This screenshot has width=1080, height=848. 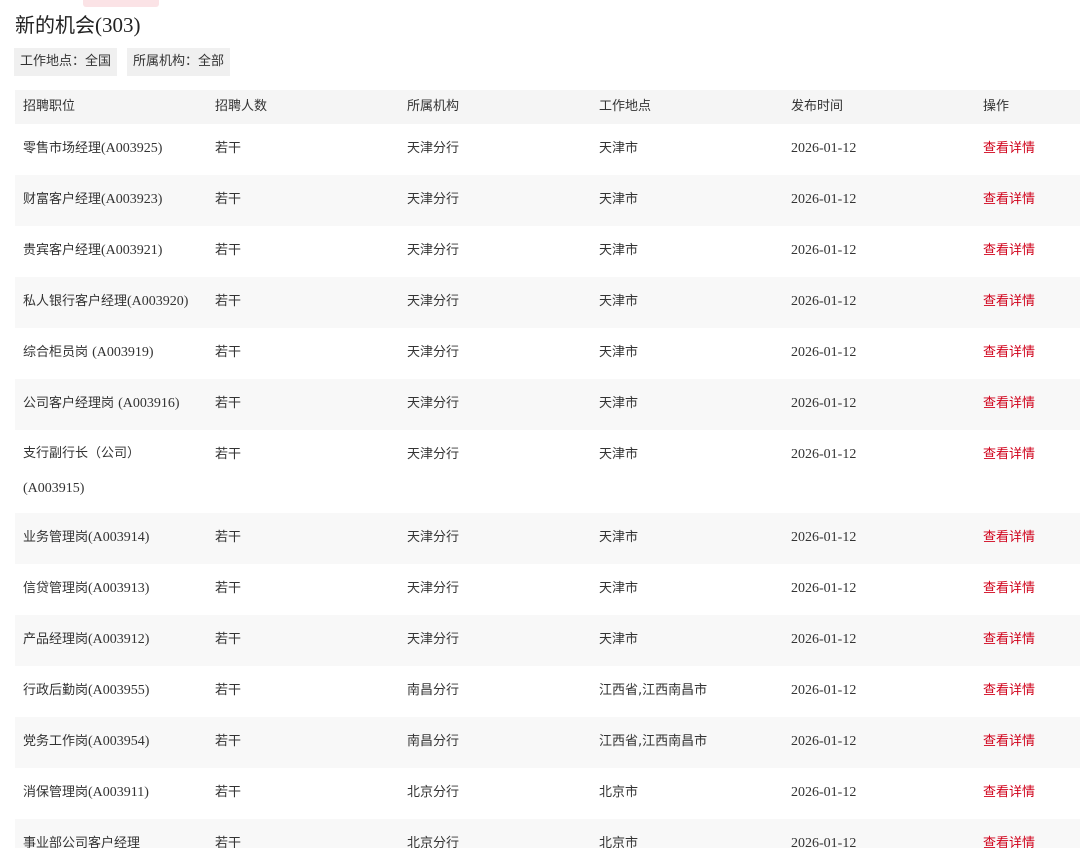 I want to click on job-title: 消保管理岗(A003911), so click(x=86, y=793).